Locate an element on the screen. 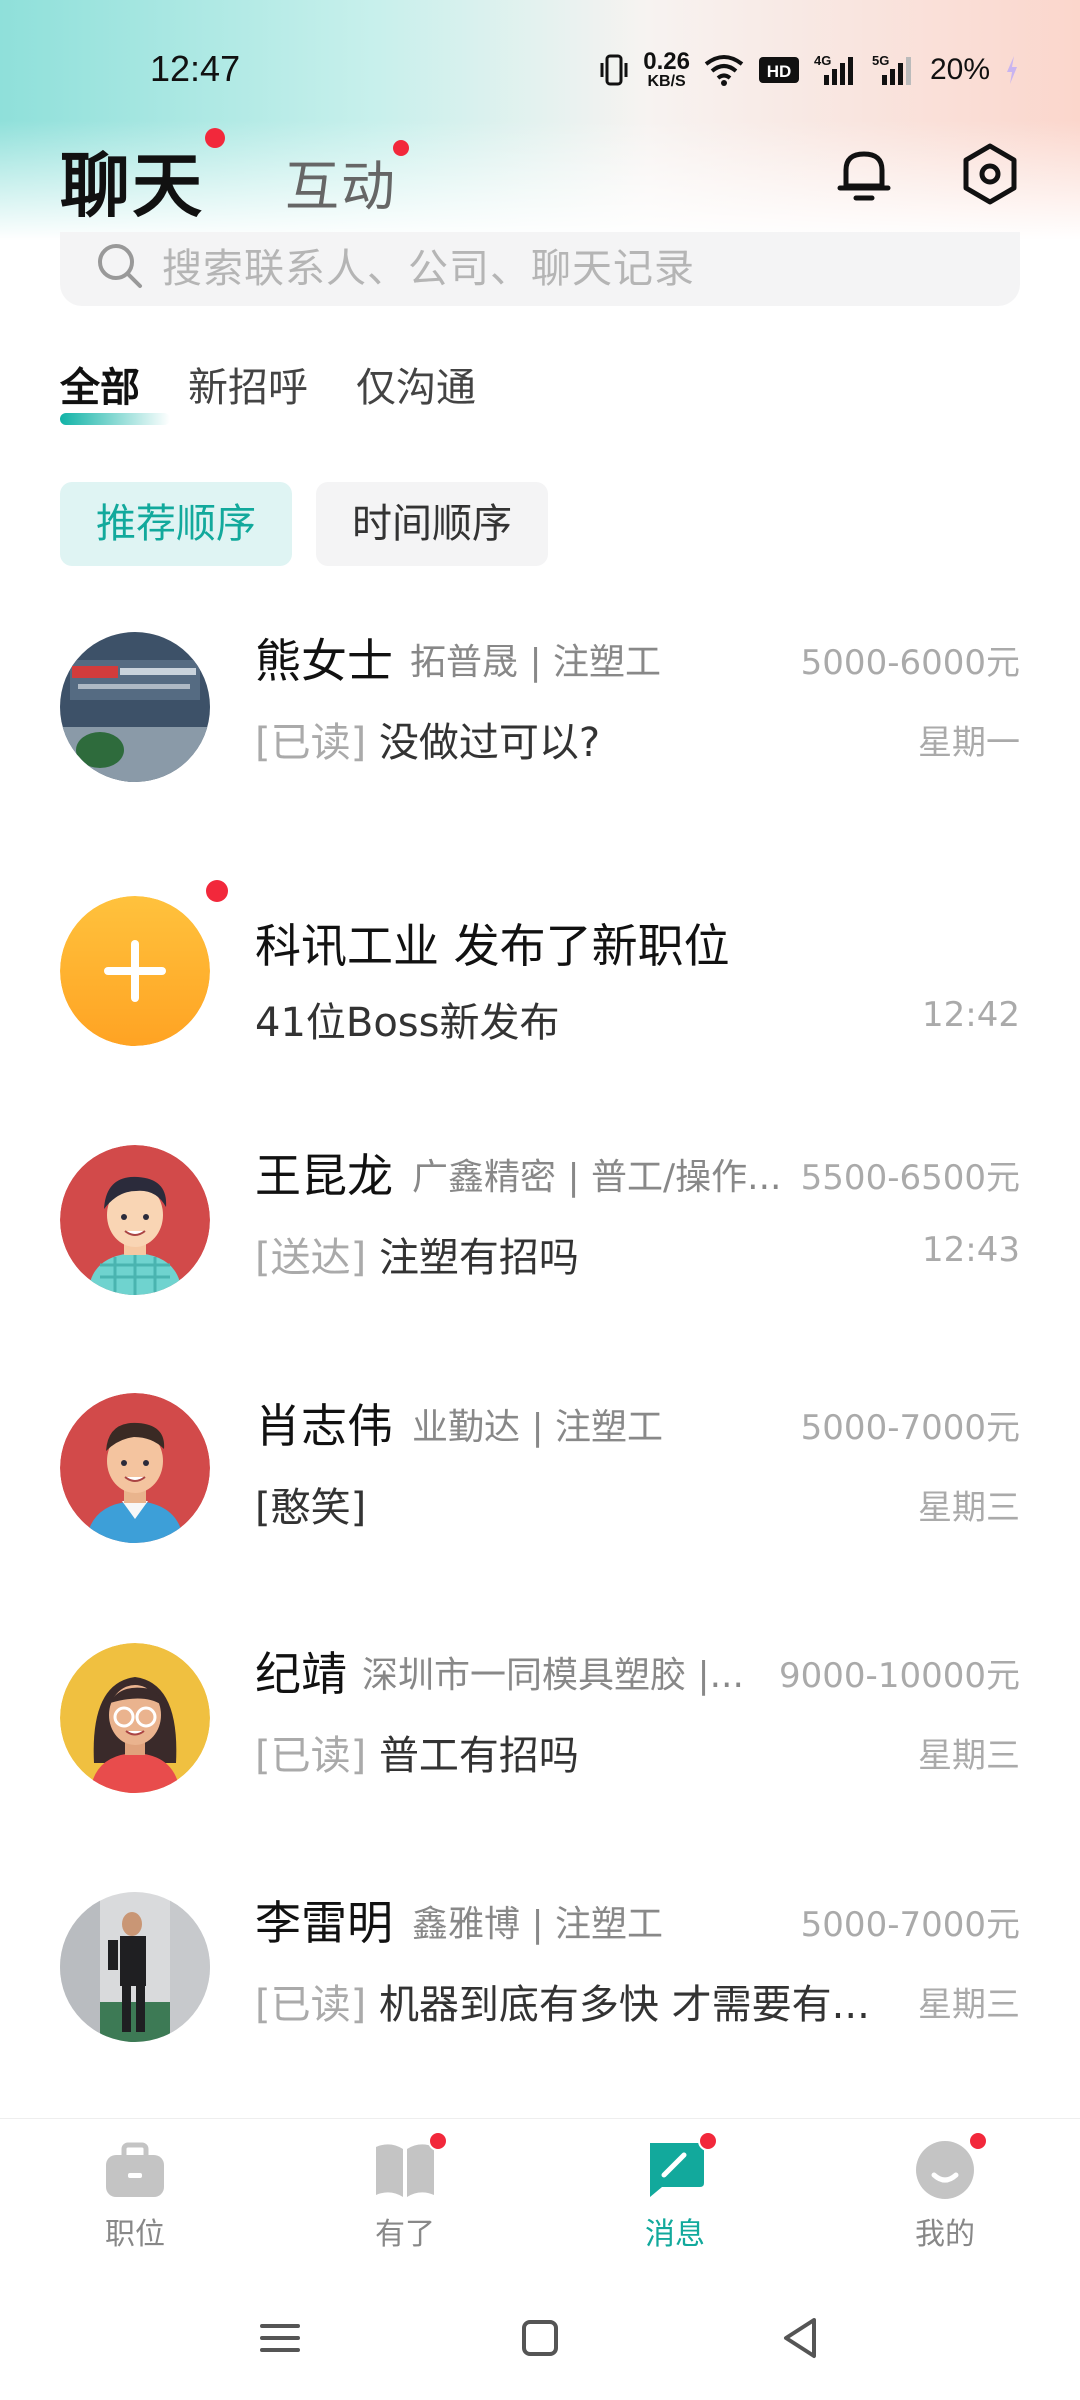  filter-tabs: 全部 新招呼 仅沟通 is located at coordinates (268, 390).